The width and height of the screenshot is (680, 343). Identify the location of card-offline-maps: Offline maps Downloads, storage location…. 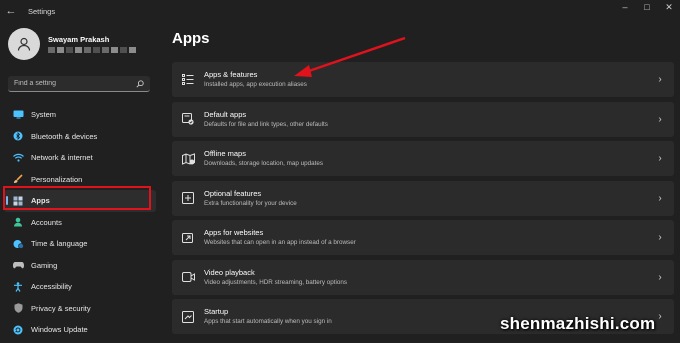
(423, 158).